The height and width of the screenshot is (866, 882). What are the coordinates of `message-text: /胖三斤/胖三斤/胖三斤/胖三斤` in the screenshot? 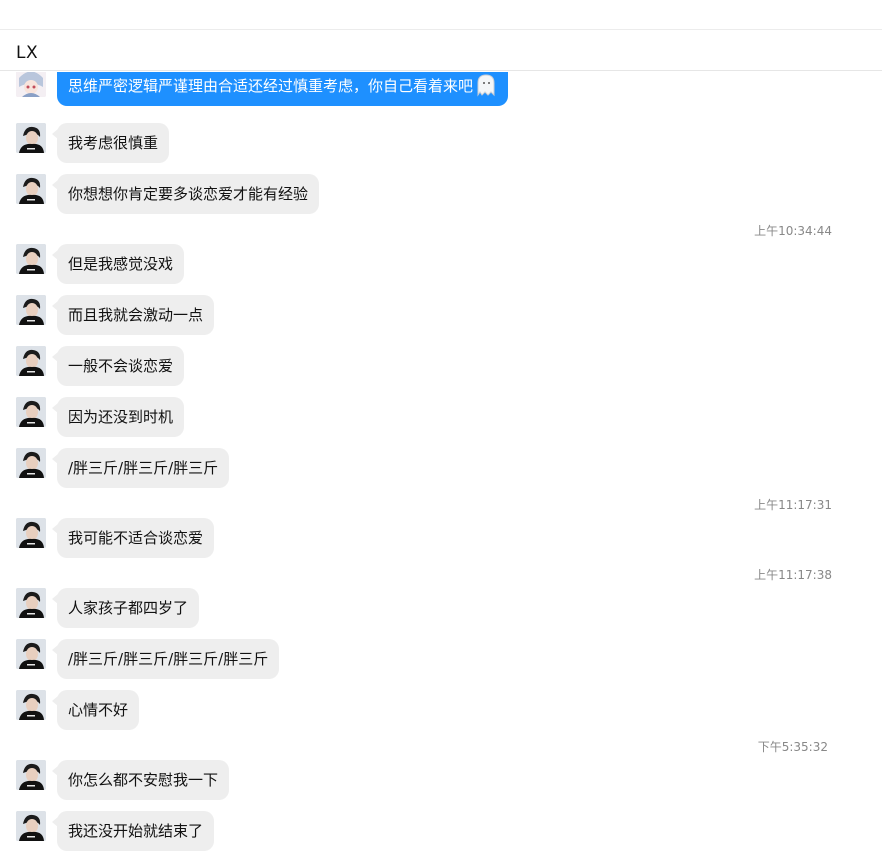 It's located at (168, 659).